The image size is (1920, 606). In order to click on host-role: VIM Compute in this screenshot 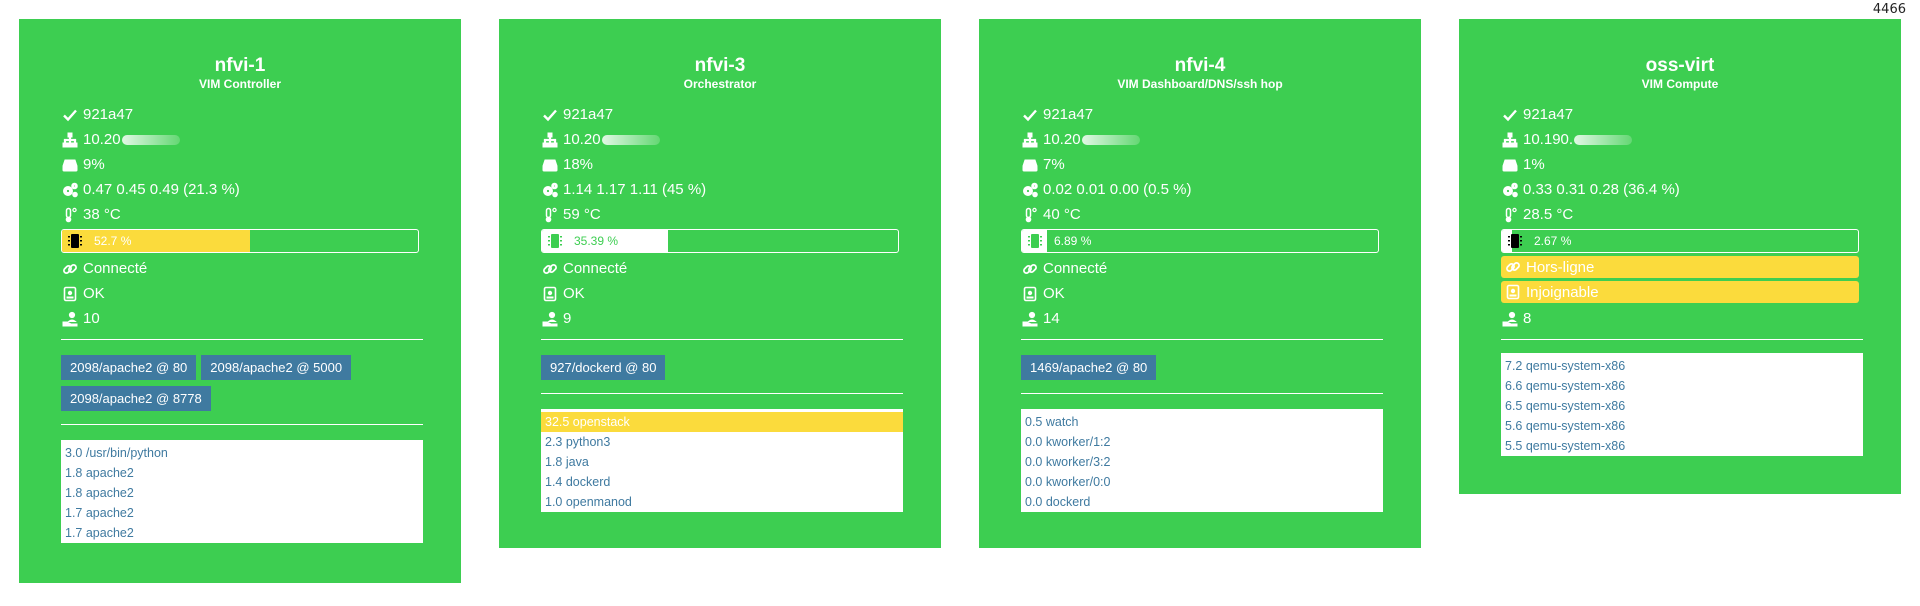, I will do `click(1680, 84)`.